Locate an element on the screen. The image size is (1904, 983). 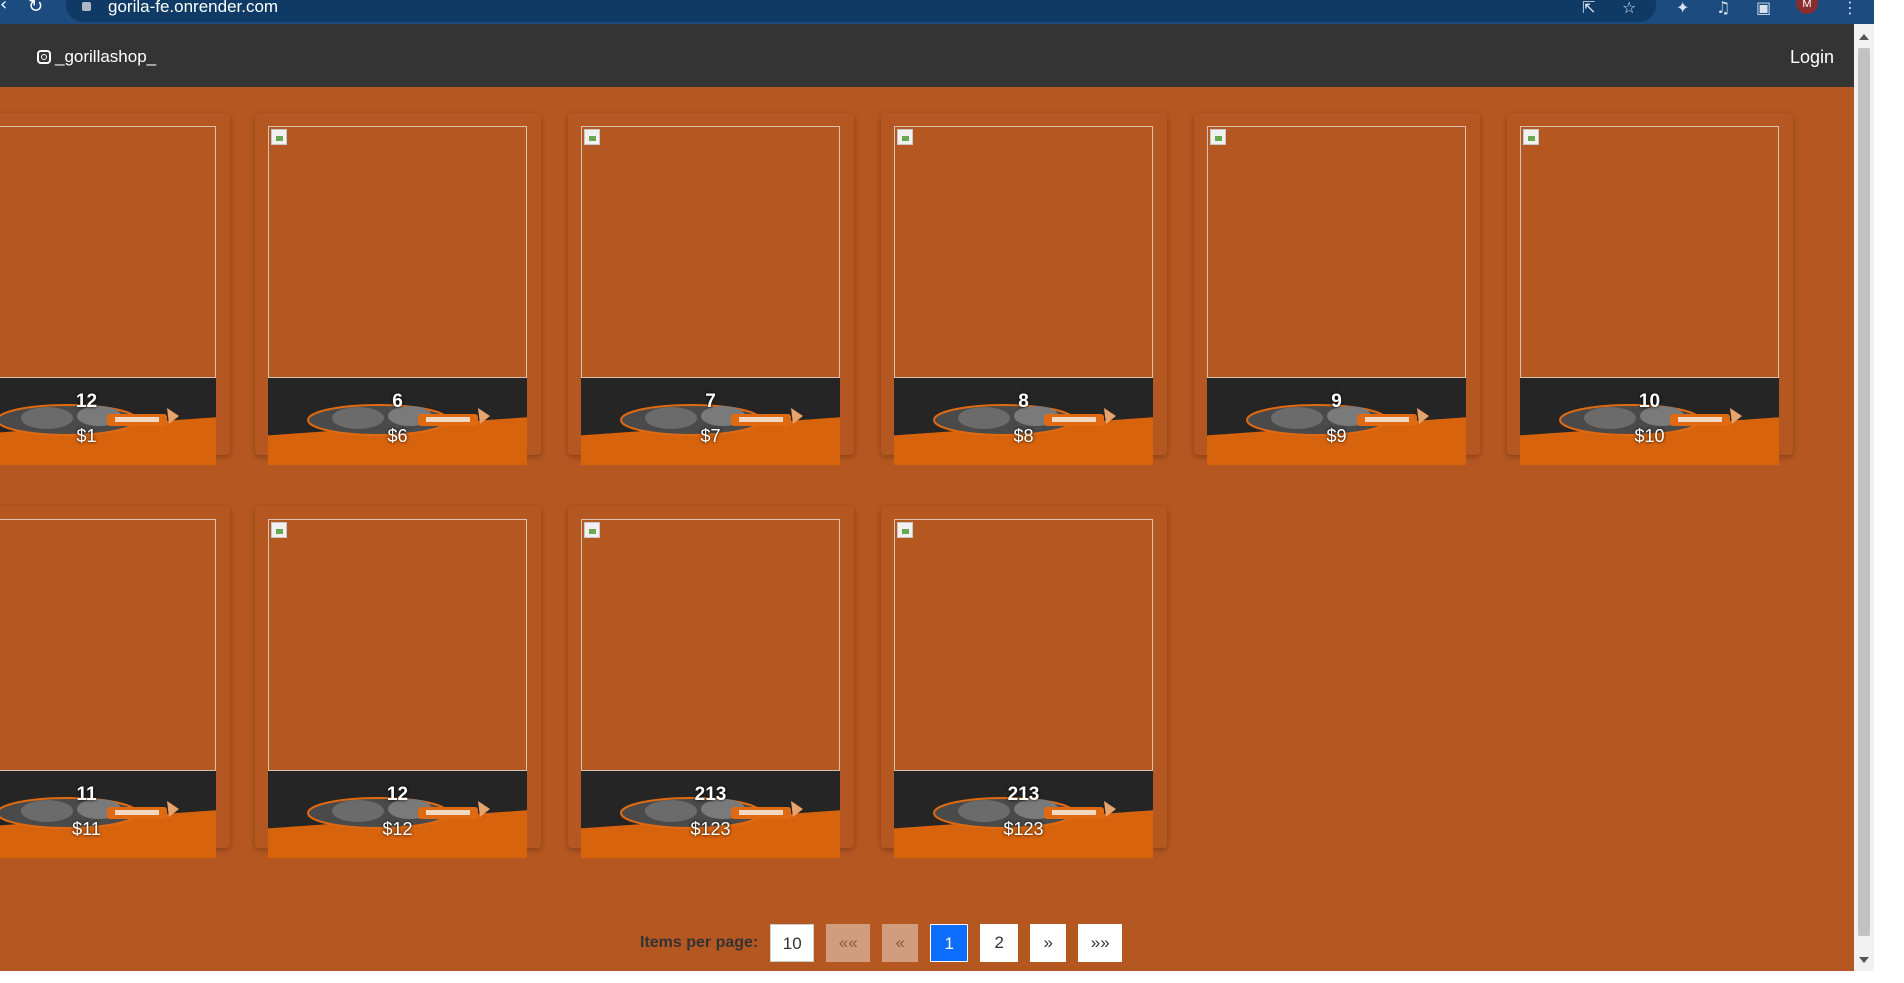
product-price: $6 is located at coordinates (397, 436).